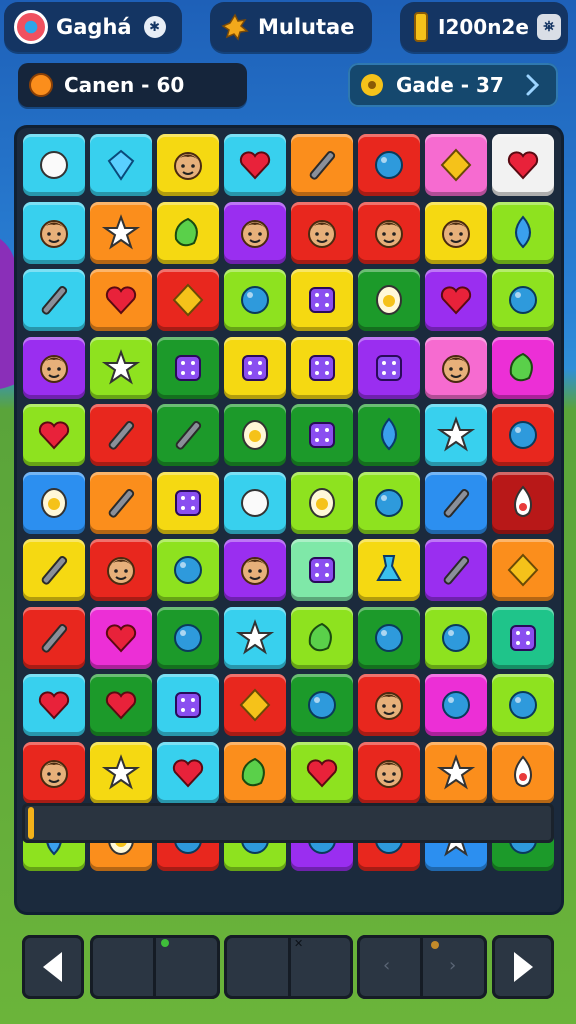 The width and height of the screenshot is (576, 1024). I want to click on chevron-right-icon, so click(533, 85).